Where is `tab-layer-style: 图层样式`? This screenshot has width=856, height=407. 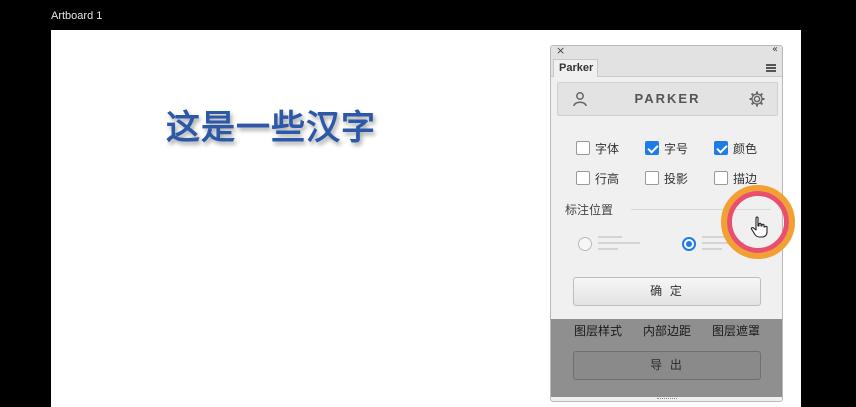
tab-layer-style: 图层样式 is located at coordinates (598, 330).